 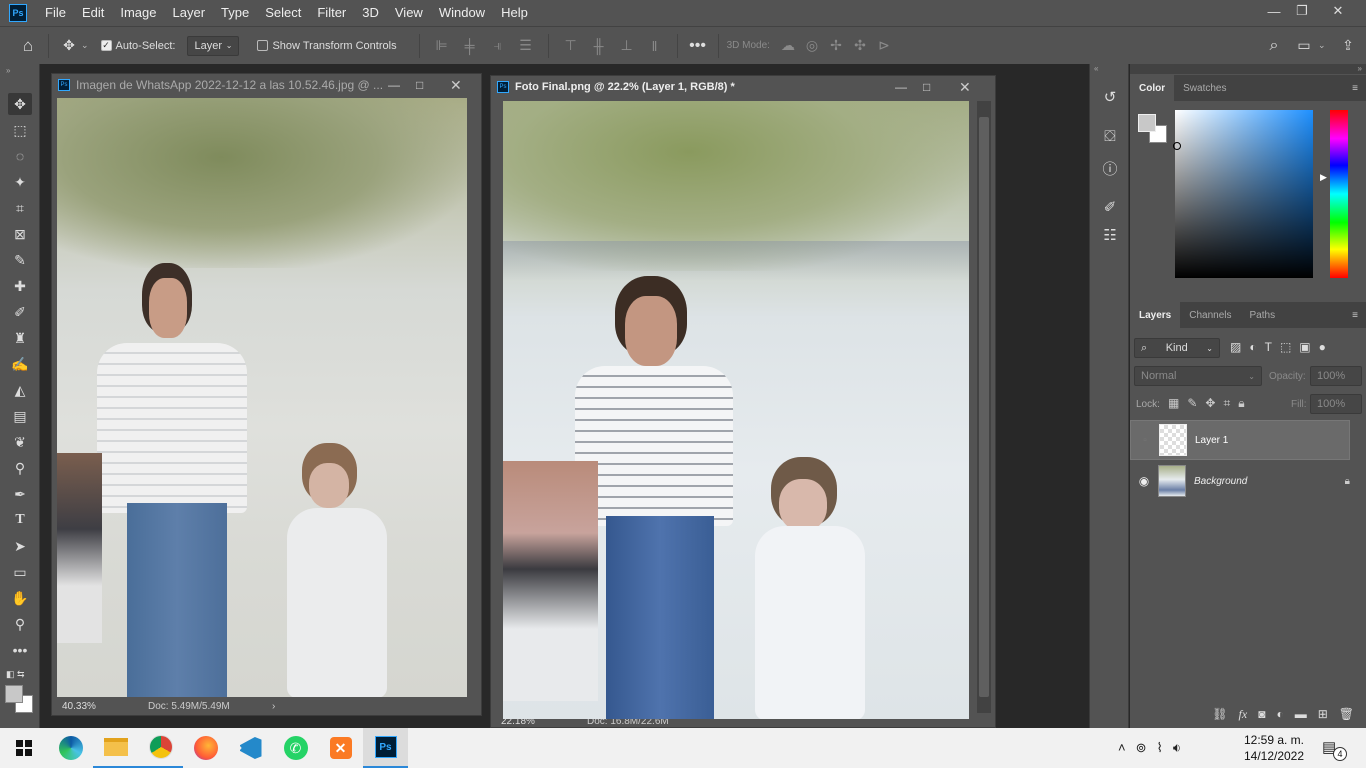 I want to click on rectangle-tool-icon: ▭, so click(x=20, y=572).